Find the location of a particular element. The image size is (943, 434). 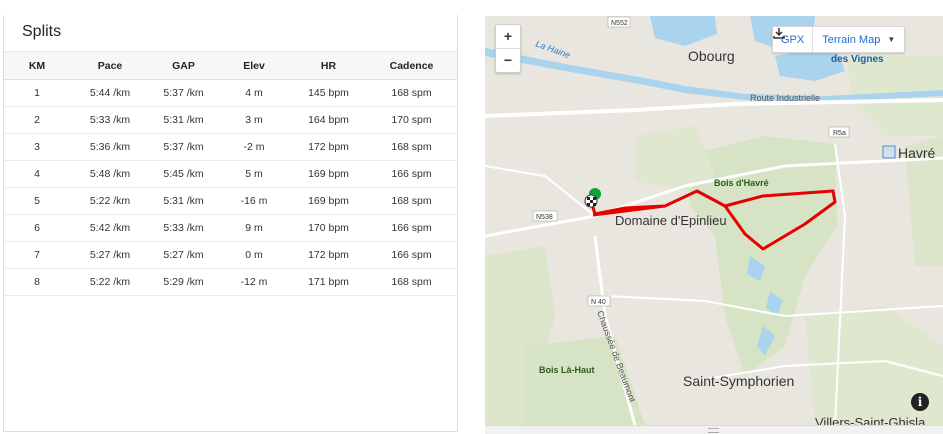

split-cell-pace: 5:44 /km is located at coordinates (110, 93).